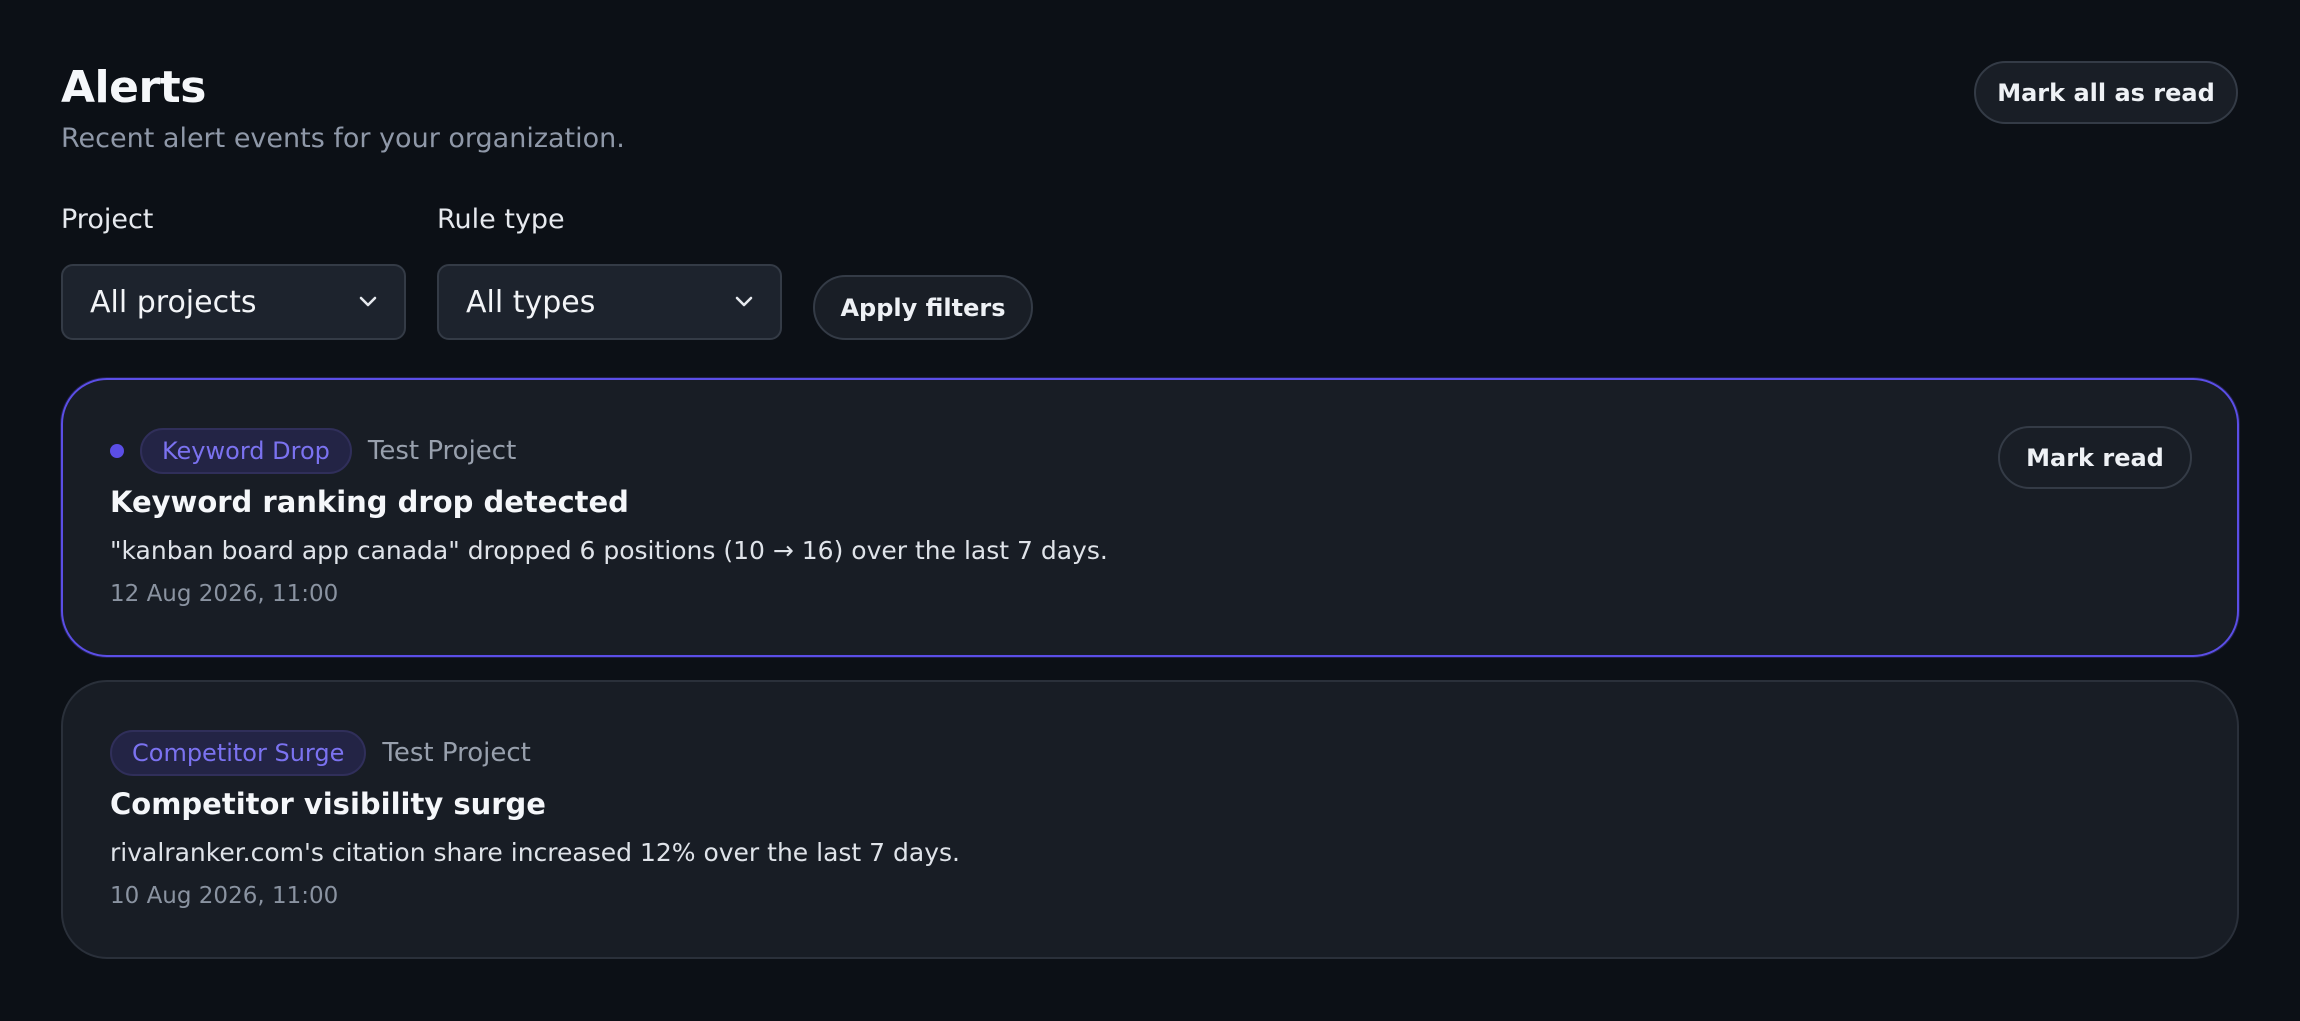 This screenshot has height=1021, width=2300. I want to click on project-filter-label: Project, so click(107, 219).